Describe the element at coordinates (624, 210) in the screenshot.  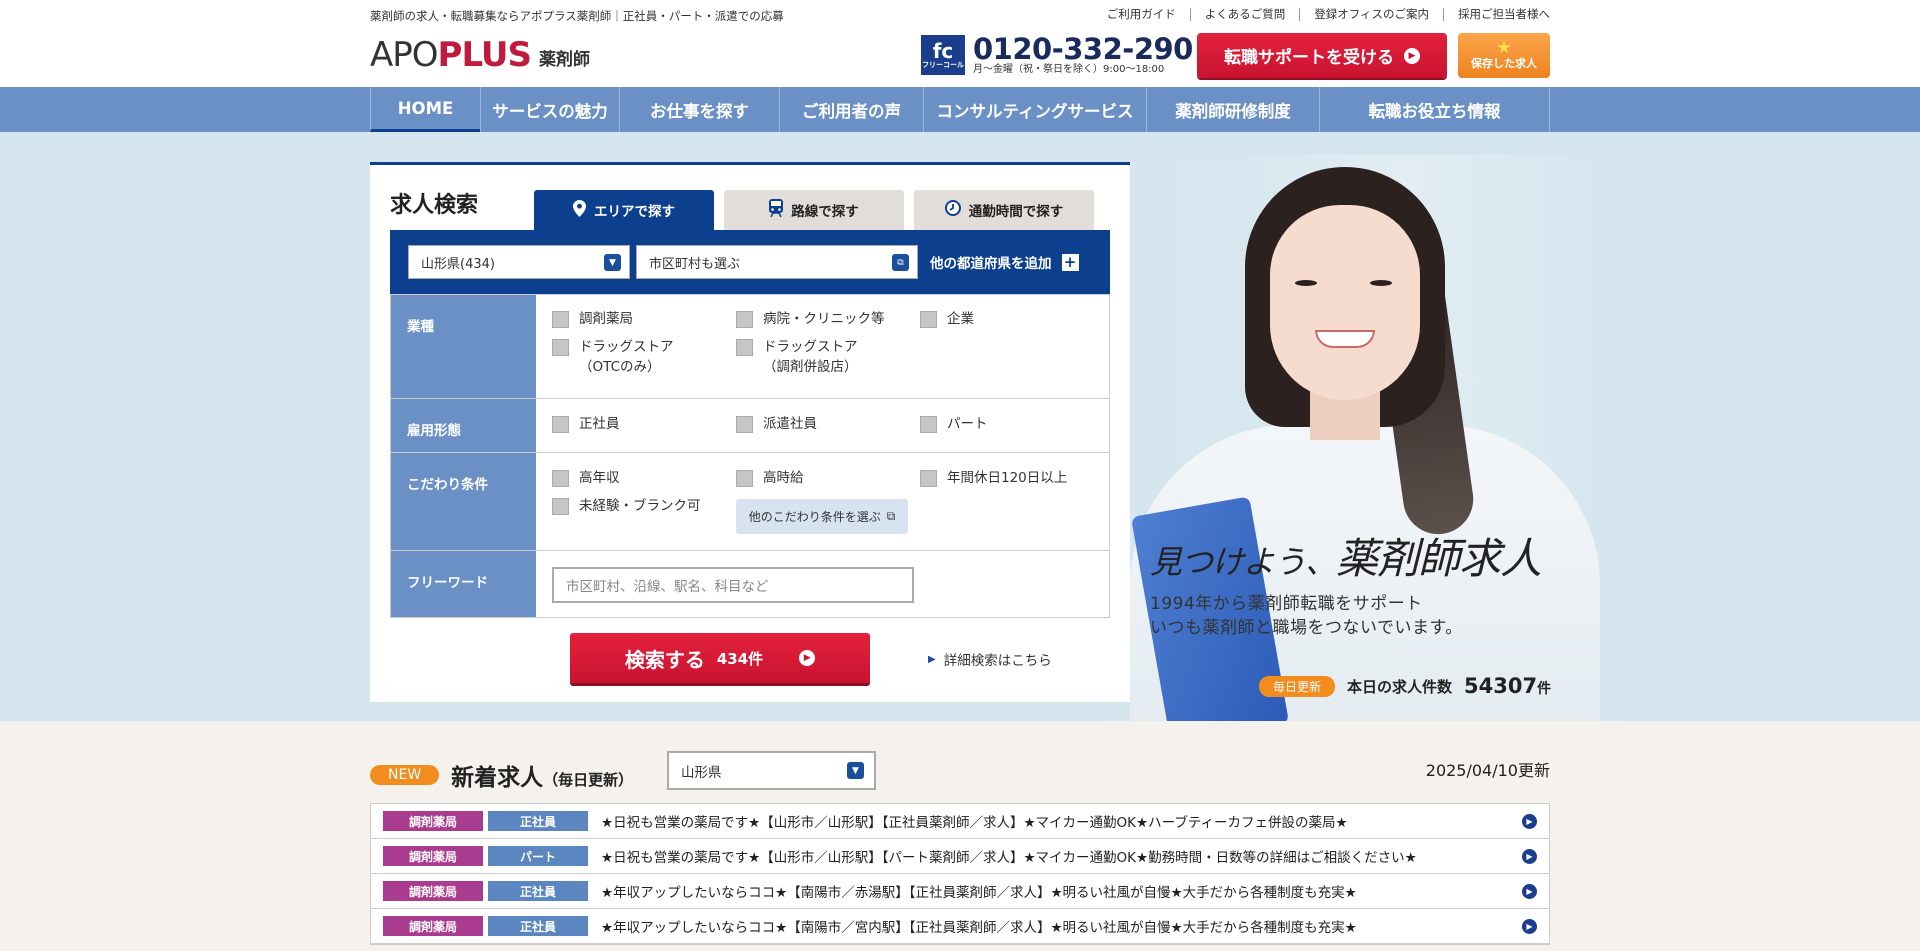
I see `tab-area: エリアで探す` at that location.